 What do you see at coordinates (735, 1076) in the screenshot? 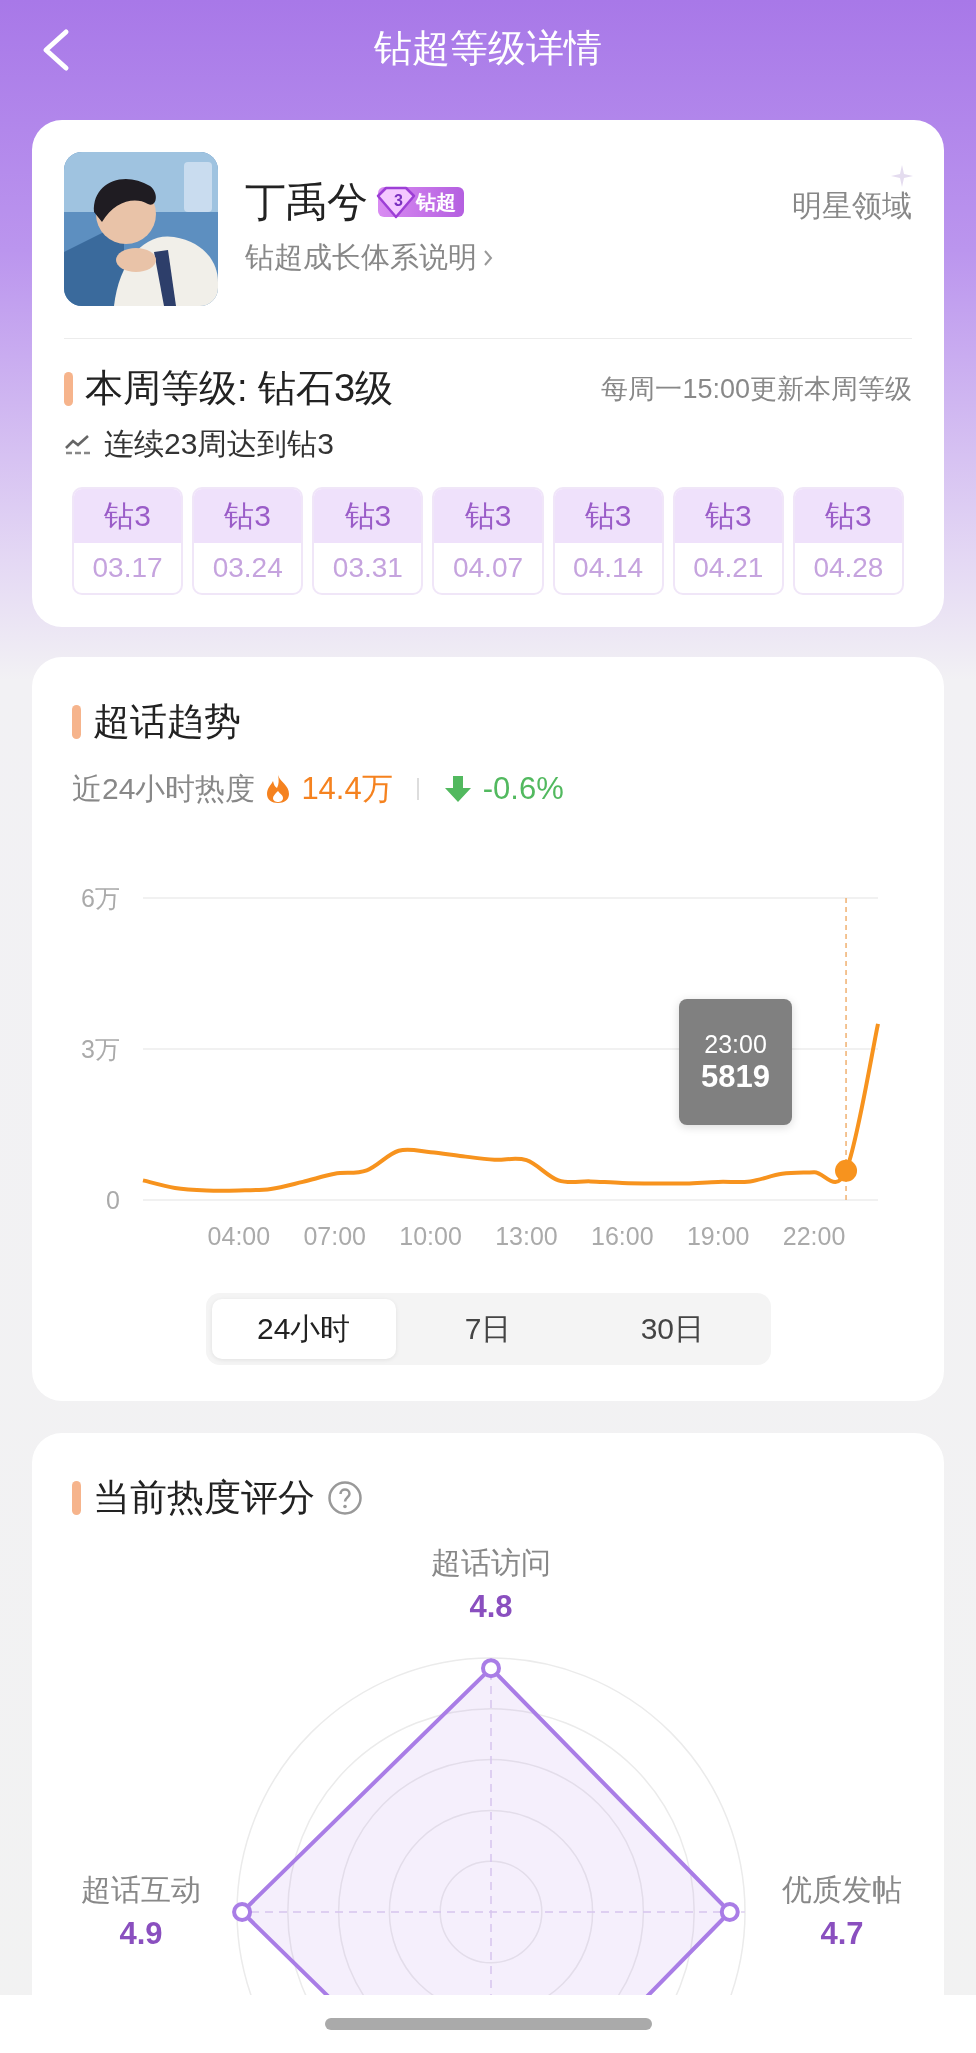
I see `tooltip-value: 5819` at bounding box center [735, 1076].